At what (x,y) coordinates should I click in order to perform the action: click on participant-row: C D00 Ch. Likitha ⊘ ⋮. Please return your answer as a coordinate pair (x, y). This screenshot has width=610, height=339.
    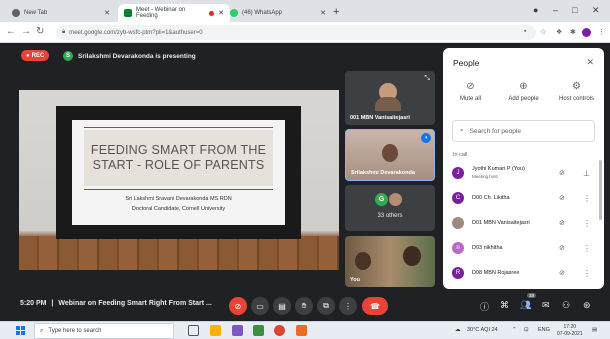
    Looking at the image, I should click on (523, 198).